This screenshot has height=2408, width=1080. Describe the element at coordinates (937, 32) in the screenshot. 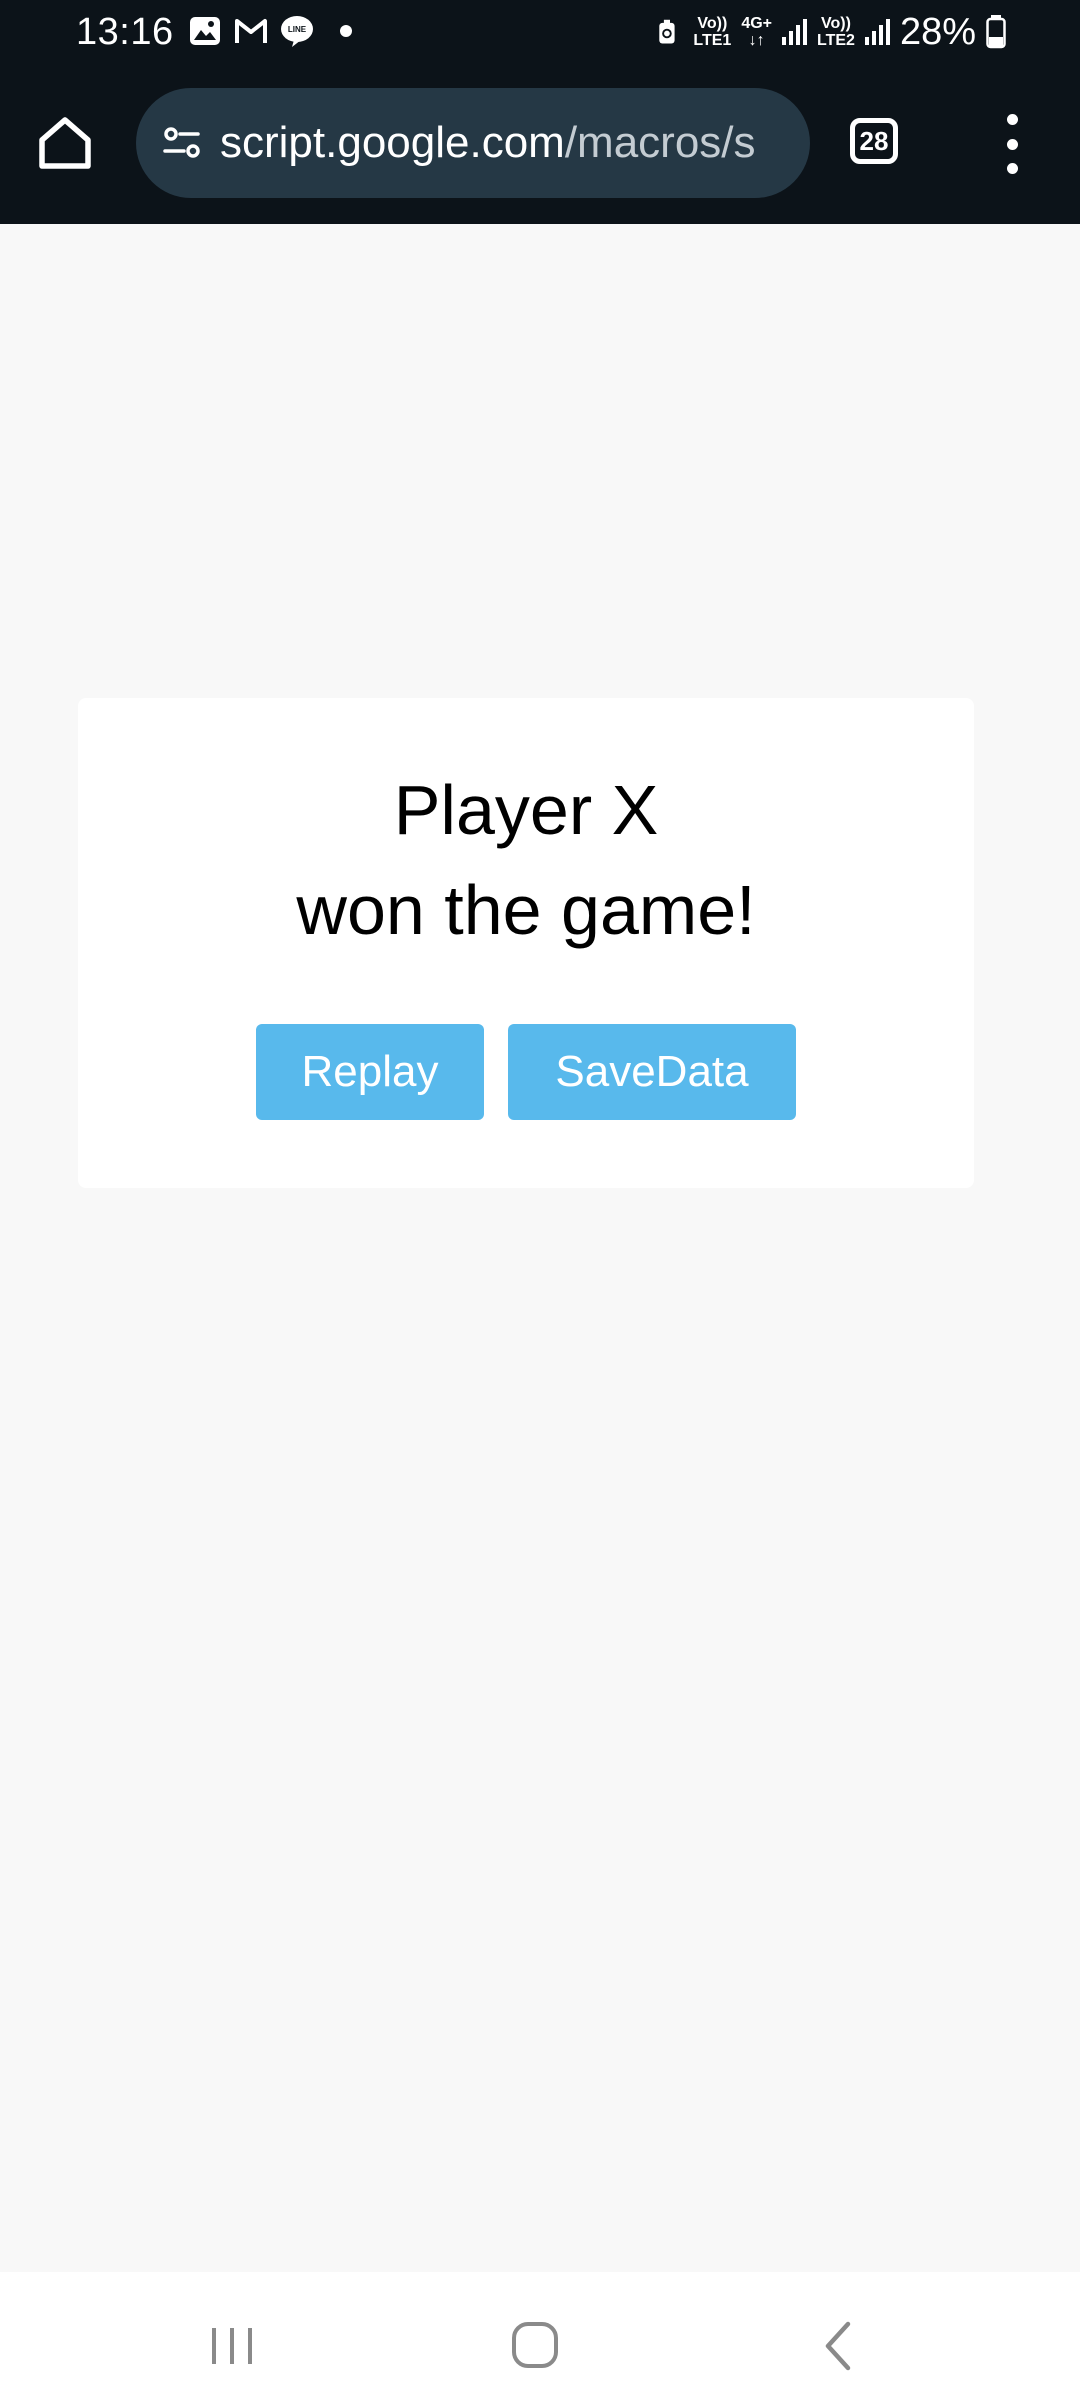

I see `battery-percent: 28%` at that location.